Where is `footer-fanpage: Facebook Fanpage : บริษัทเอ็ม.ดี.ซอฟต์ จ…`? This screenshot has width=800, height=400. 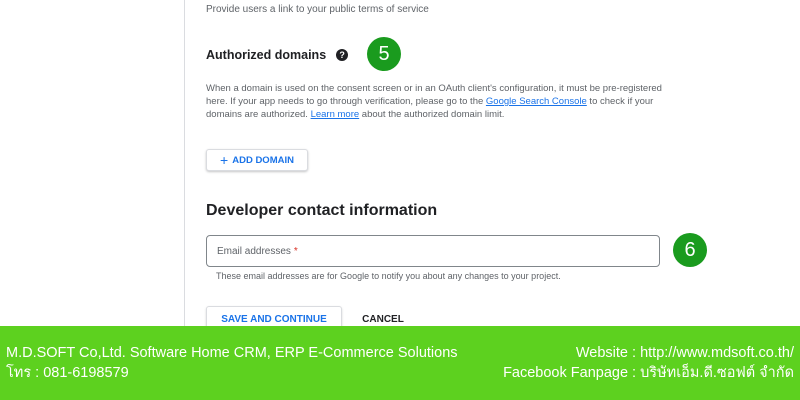
footer-fanpage: Facebook Fanpage : บริษัทเอ็ม.ดี.ซอฟต์ จ… is located at coordinates (648, 373).